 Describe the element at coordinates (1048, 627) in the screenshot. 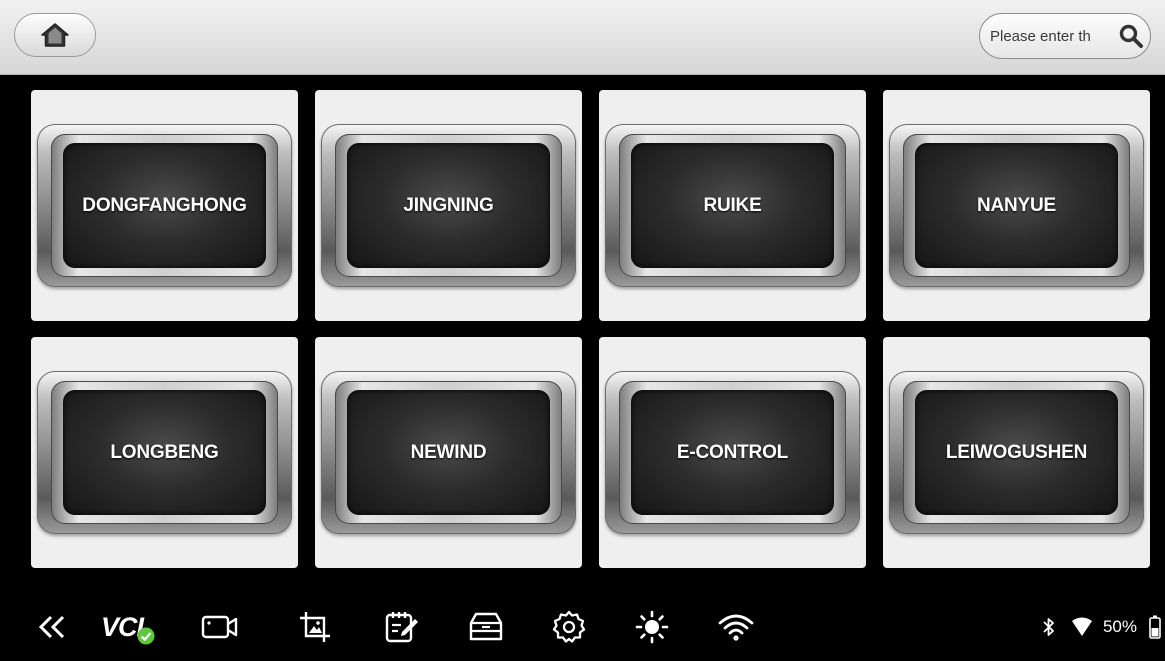

I see `bluetooth-icon` at that location.